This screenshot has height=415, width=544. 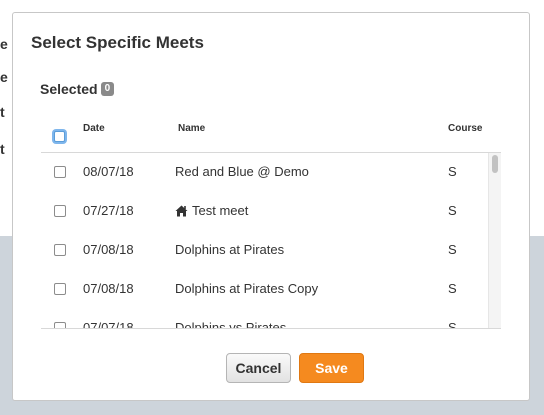 What do you see at coordinates (108, 324) in the screenshot?
I see `meet-date: 07/07/18` at bounding box center [108, 324].